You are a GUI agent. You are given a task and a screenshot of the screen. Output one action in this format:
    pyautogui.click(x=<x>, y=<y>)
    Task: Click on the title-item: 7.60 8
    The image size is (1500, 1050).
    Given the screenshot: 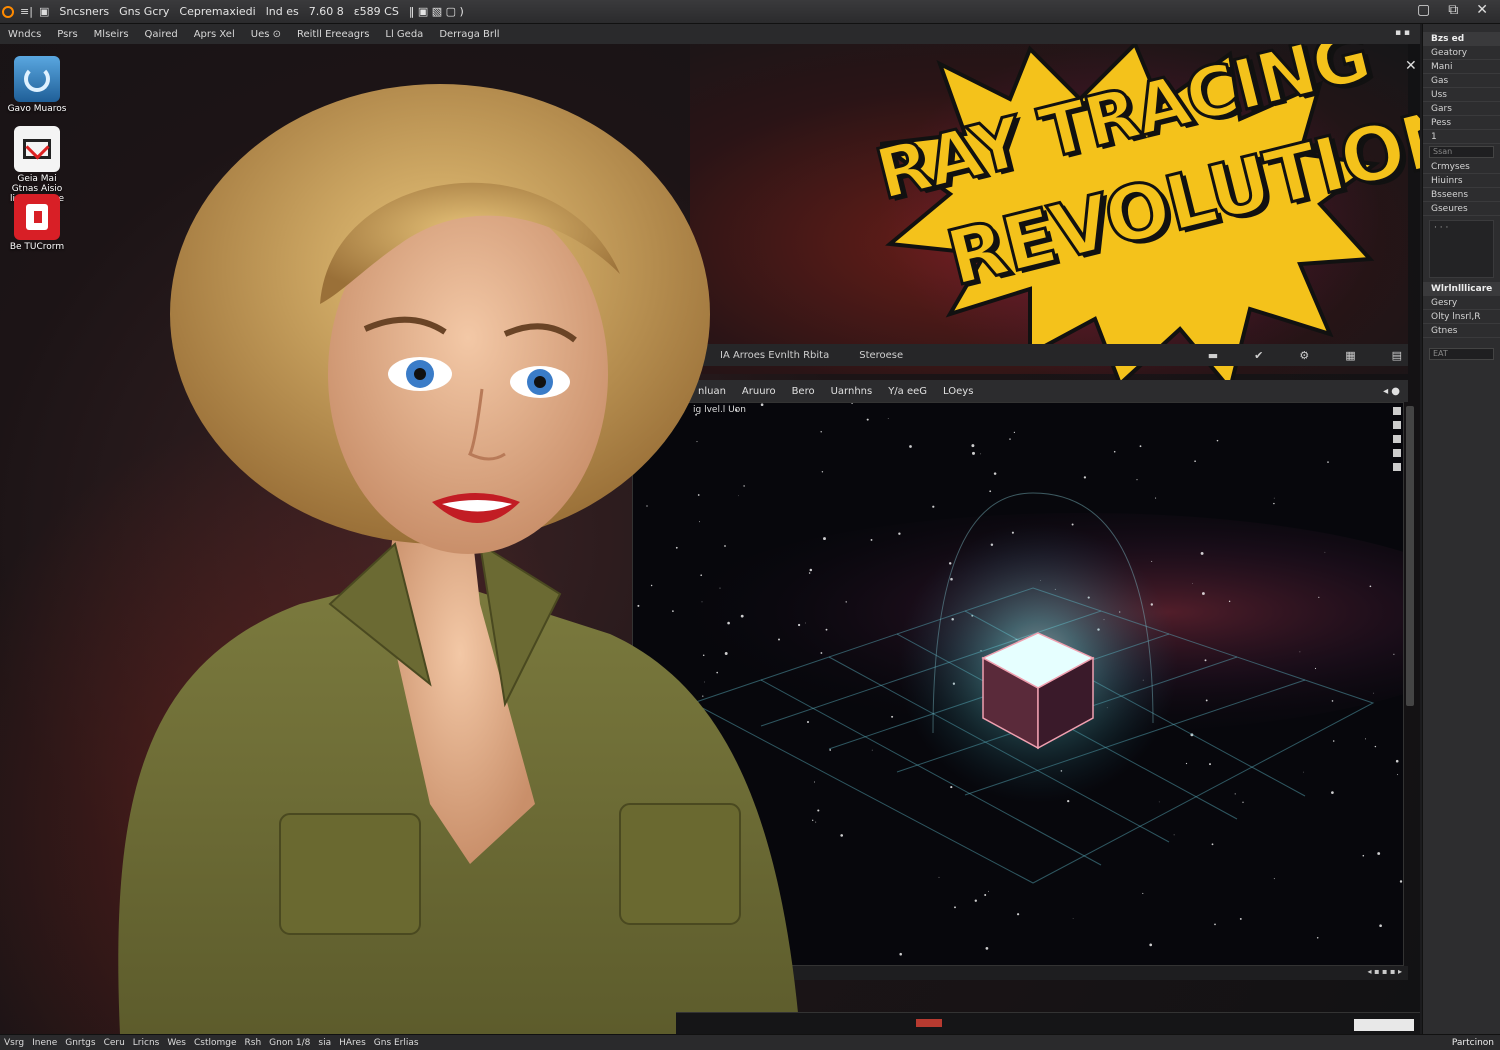 What is the action you would take?
    pyautogui.click(x=326, y=11)
    